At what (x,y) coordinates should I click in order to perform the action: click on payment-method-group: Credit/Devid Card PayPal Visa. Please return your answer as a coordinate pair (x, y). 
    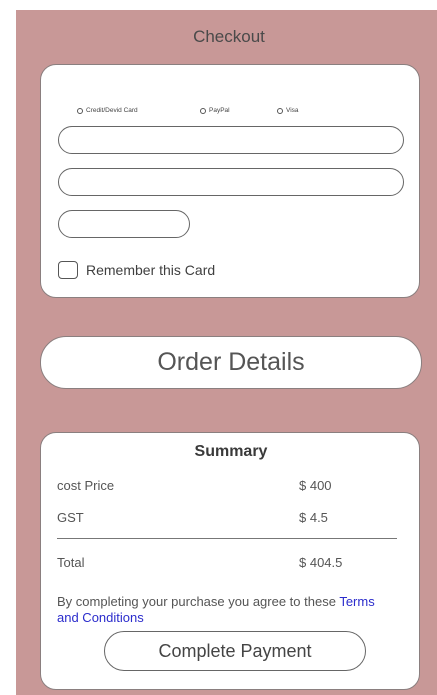
    Looking at the image, I should click on (227, 113).